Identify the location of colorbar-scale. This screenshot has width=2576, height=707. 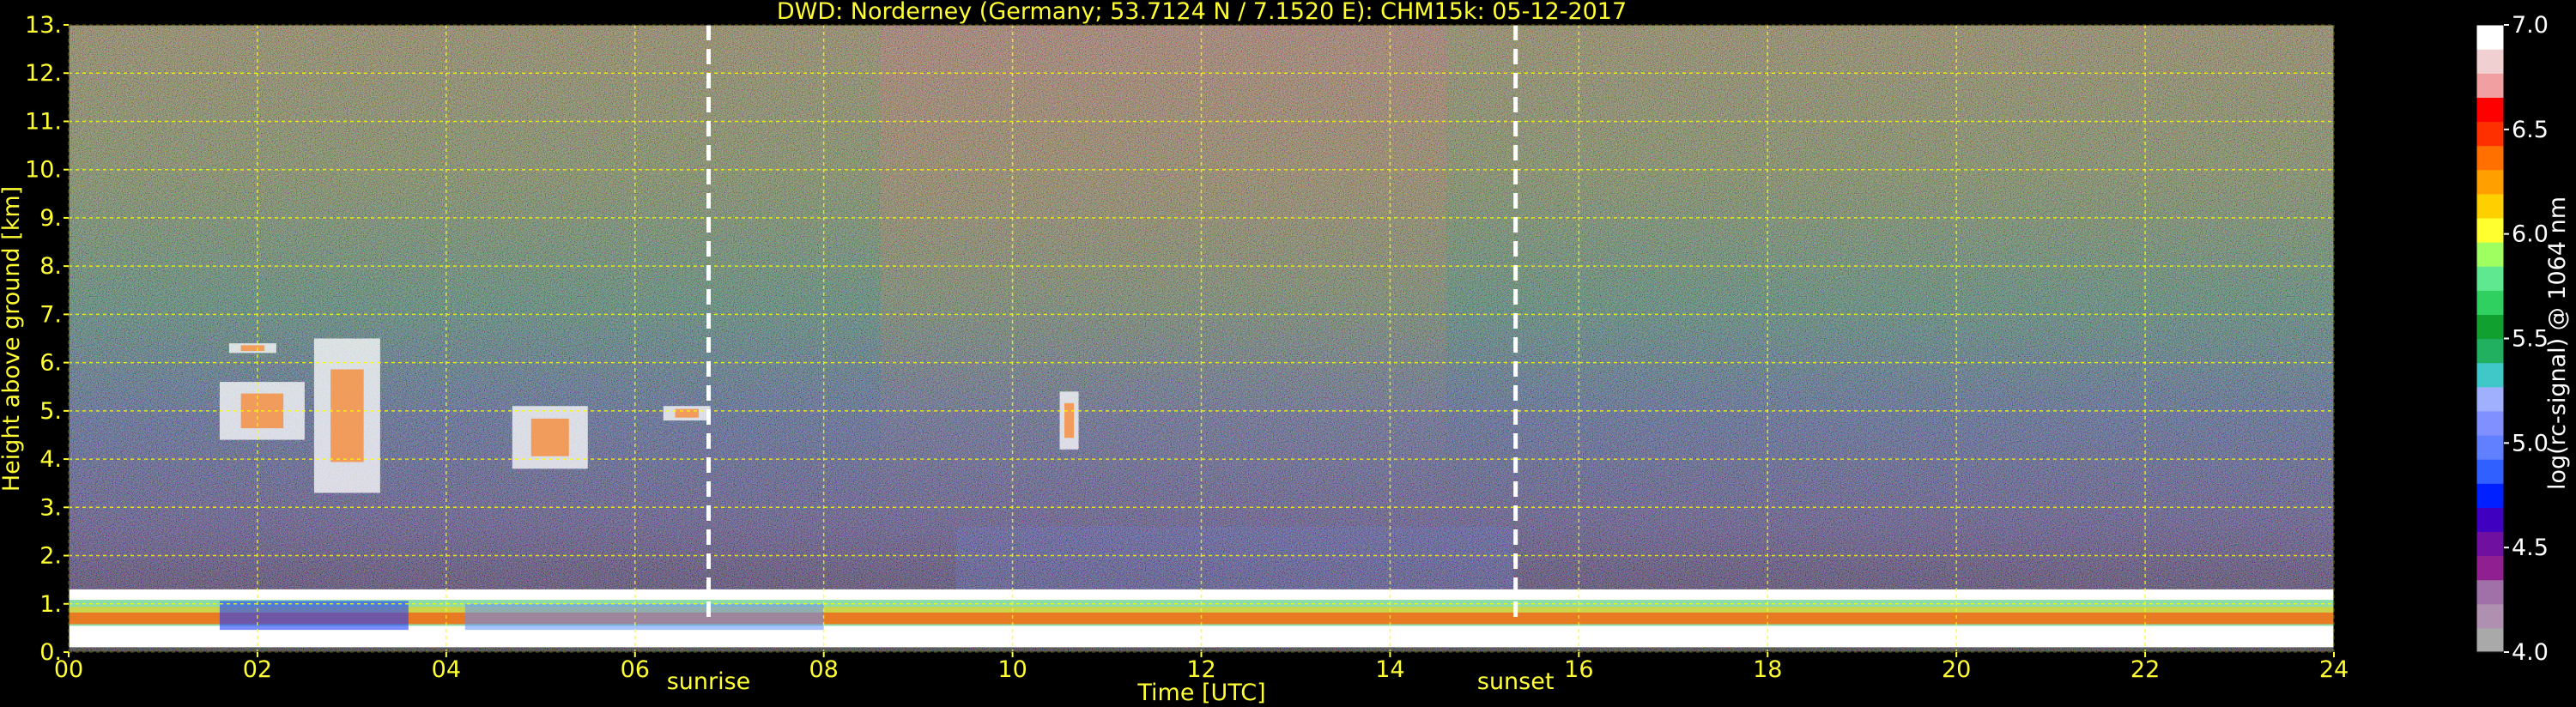
(2490, 338).